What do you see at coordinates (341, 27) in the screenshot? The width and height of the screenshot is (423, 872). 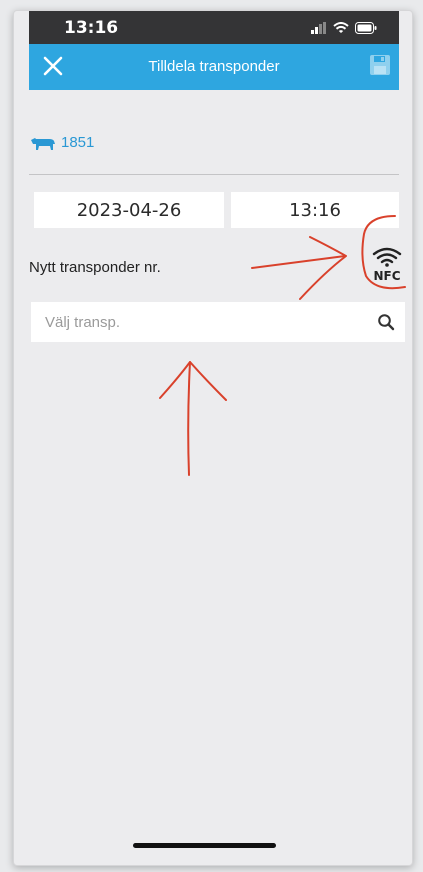 I see `wifi-icon` at bounding box center [341, 27].